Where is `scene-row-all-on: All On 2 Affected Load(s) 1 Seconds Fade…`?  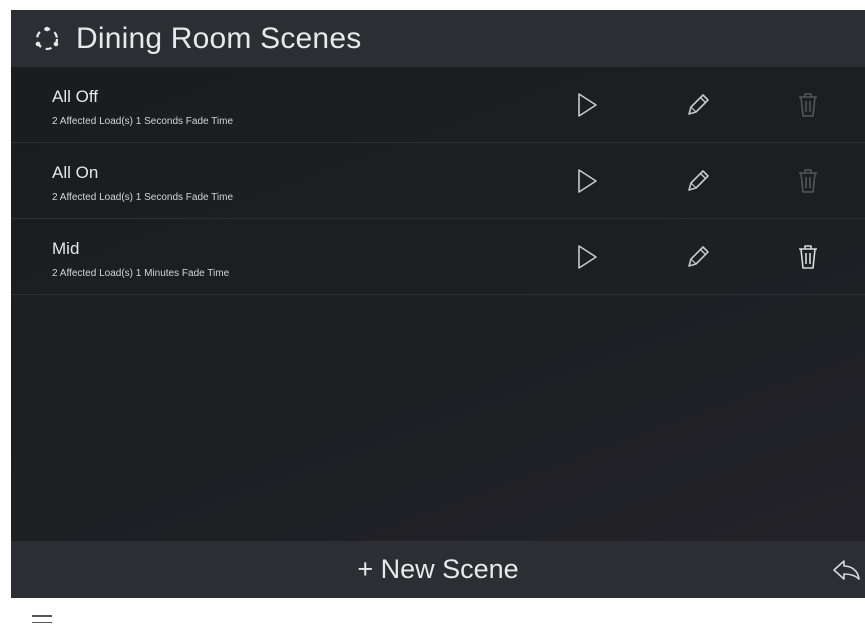
scene-row-all-on: All On 2 Affected Load(s) 1 Seconds Fade… is located at coordinates (438, 181).